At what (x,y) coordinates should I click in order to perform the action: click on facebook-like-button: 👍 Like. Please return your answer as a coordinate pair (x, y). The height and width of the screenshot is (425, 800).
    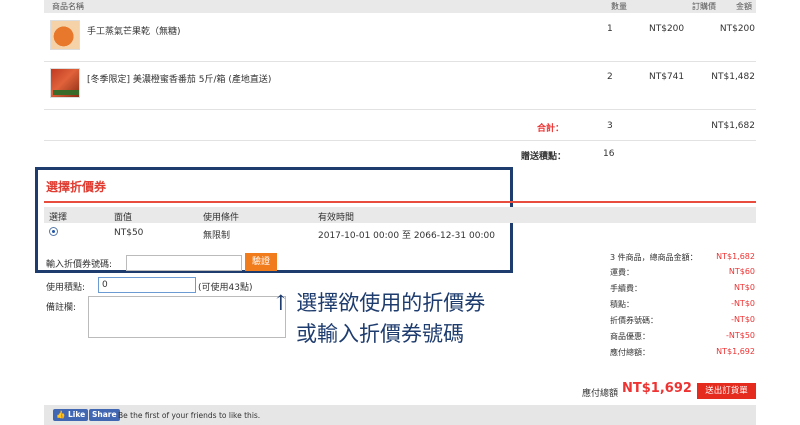
    Looking at the image, I should click on (71, 415).